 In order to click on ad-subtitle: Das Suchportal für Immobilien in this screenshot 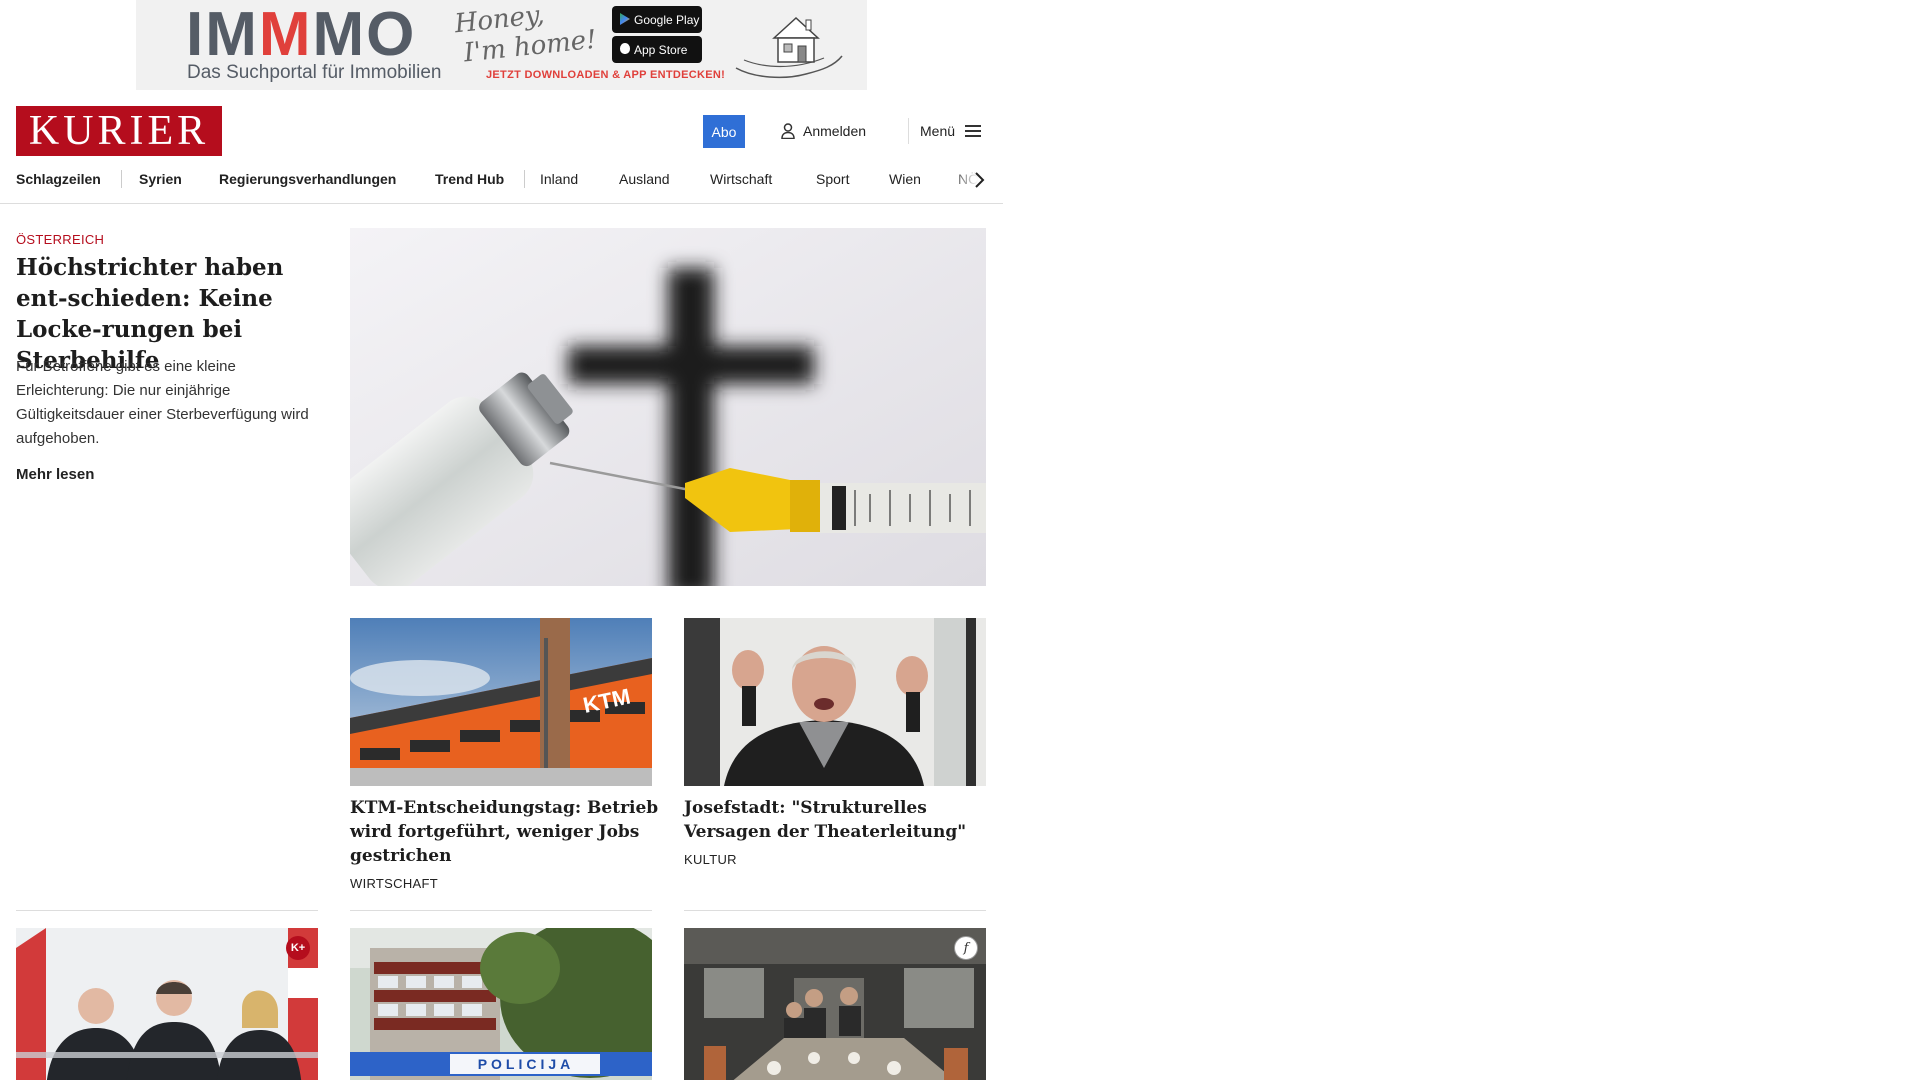, I will do `click(314, 72)`.